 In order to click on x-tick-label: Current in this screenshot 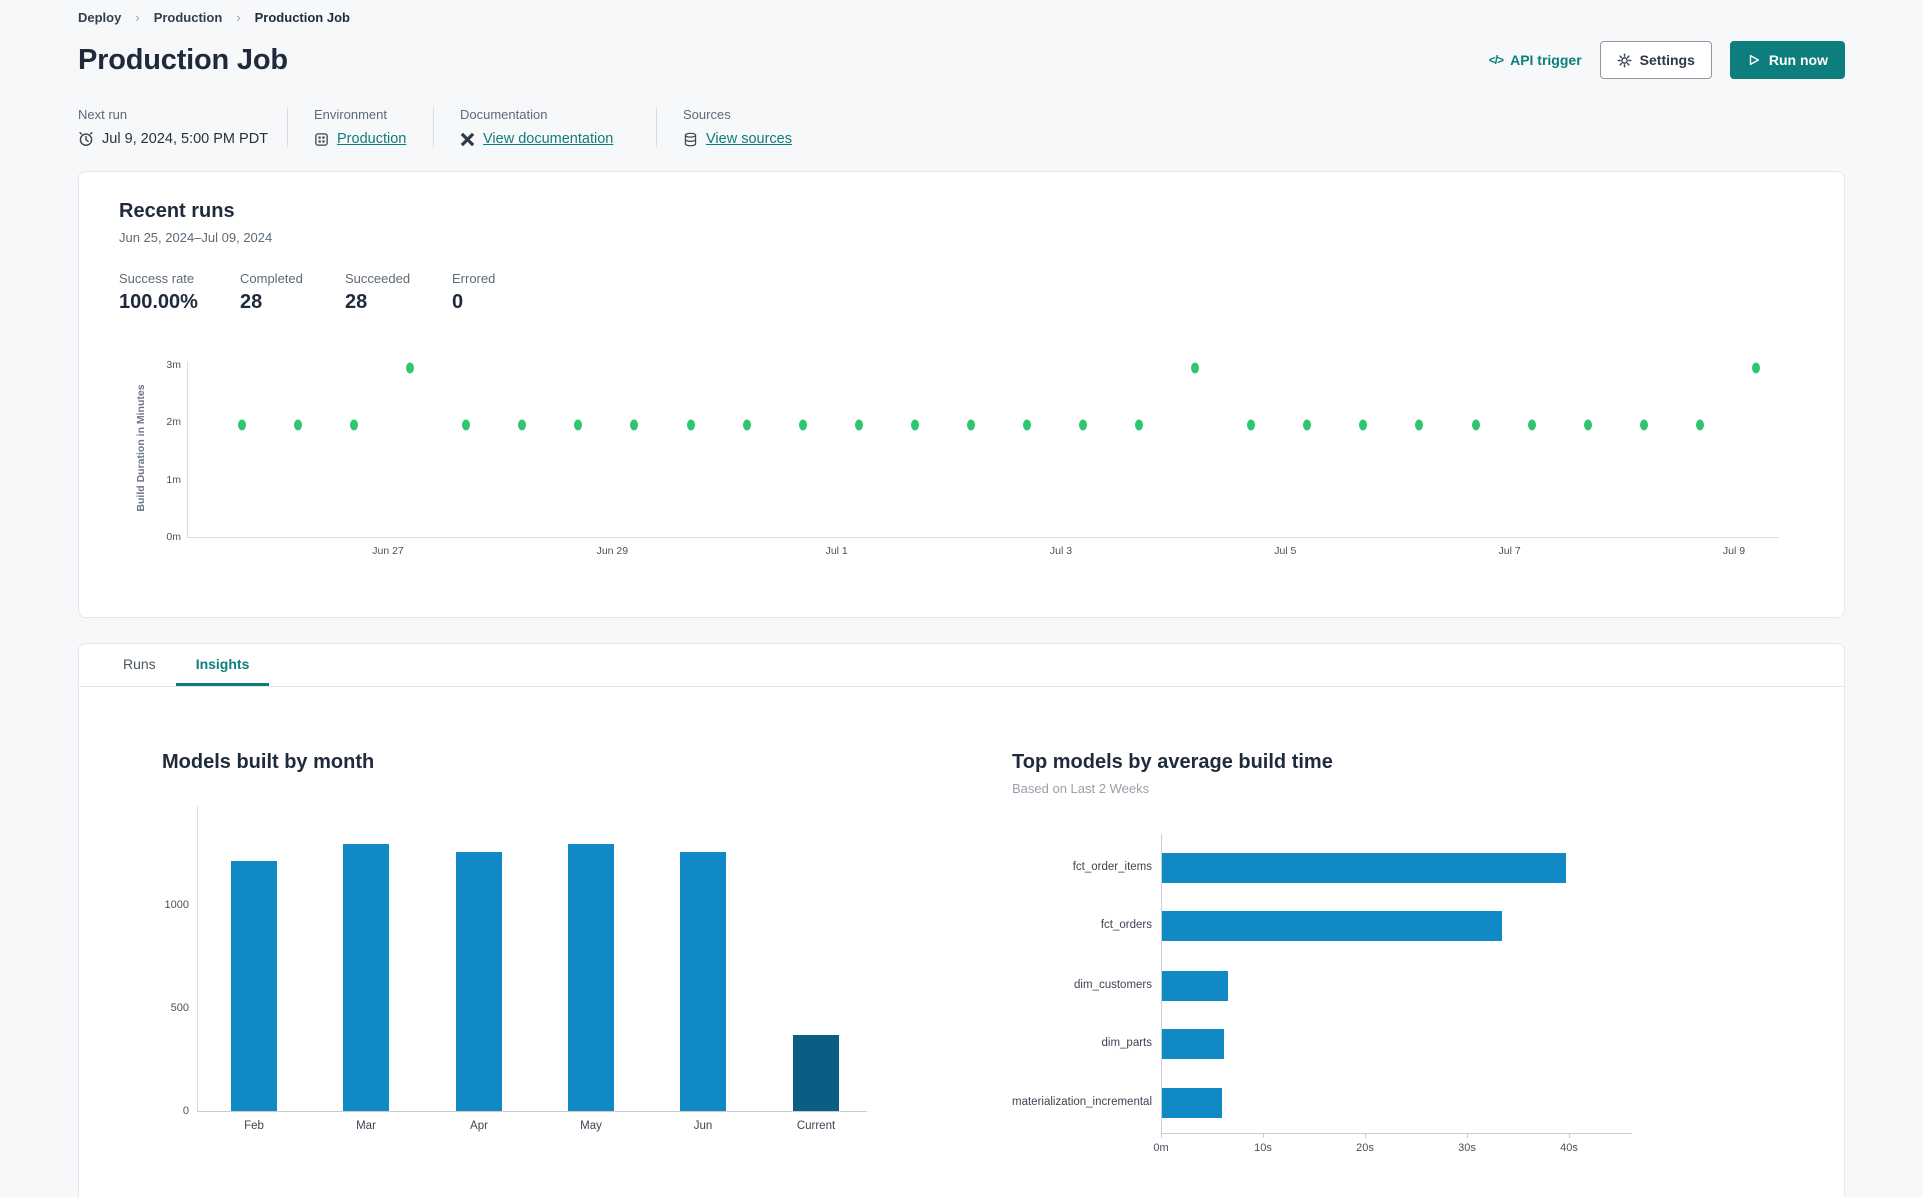, I will do `click(816, 1126)`.